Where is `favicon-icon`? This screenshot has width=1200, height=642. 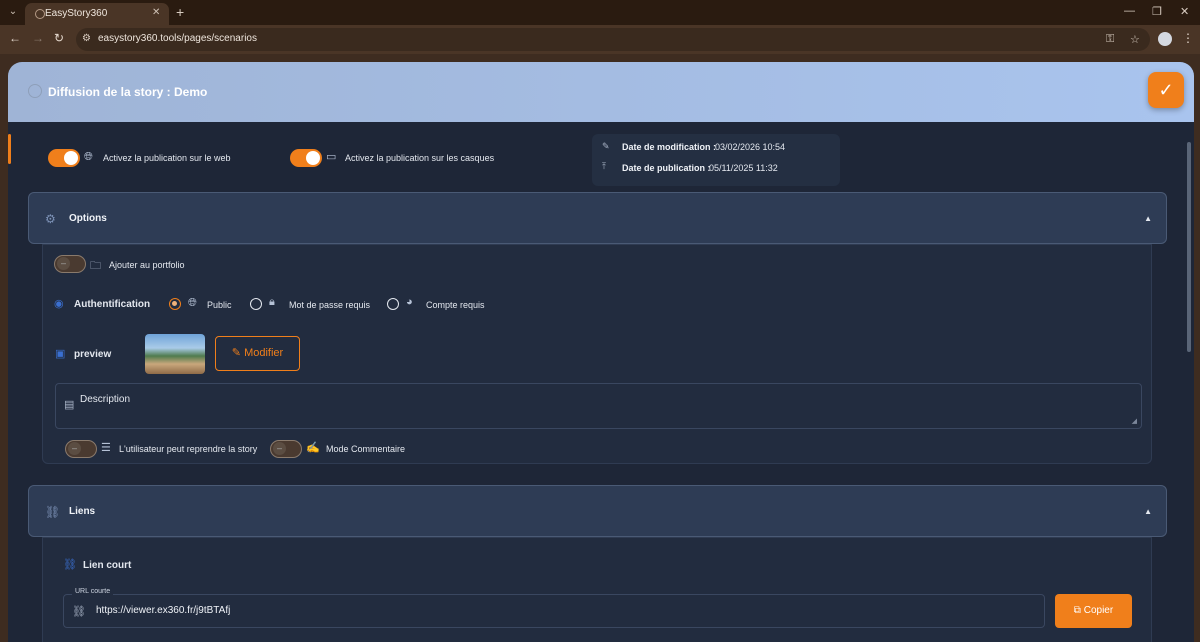 favicon-icon is located at coordinates (40, 14).